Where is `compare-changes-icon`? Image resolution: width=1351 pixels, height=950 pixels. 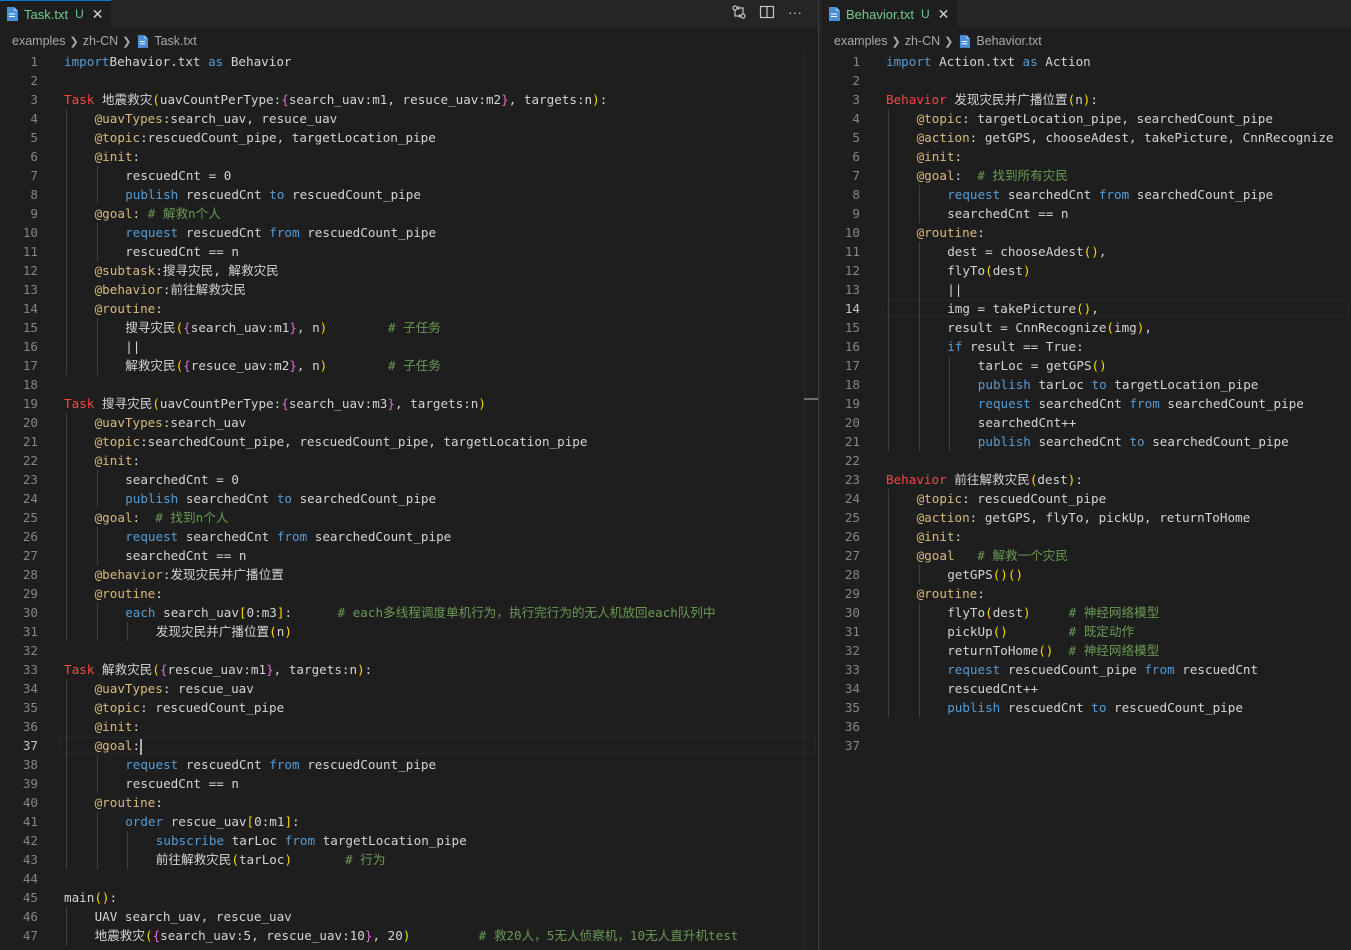 compare-changes-icon is located at coordinates (739, 12).